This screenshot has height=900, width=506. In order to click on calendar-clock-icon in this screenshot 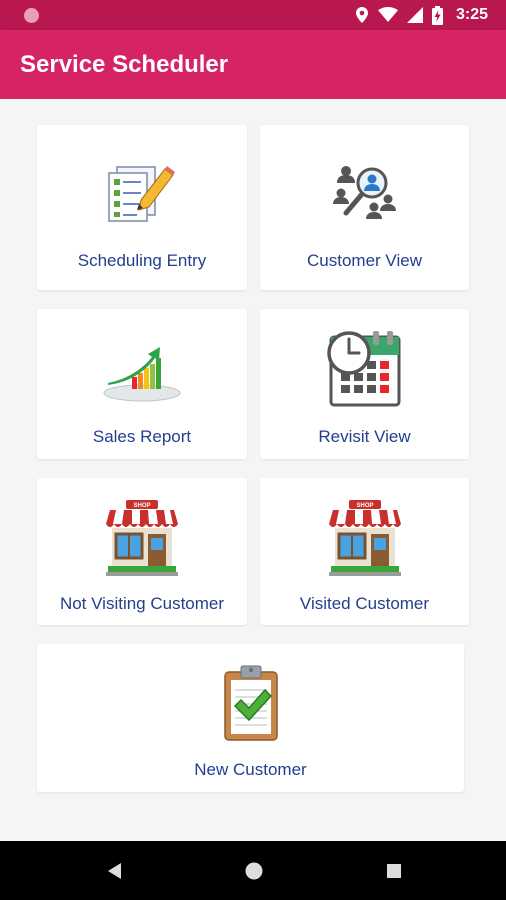, I will do `click(363, 369)`.